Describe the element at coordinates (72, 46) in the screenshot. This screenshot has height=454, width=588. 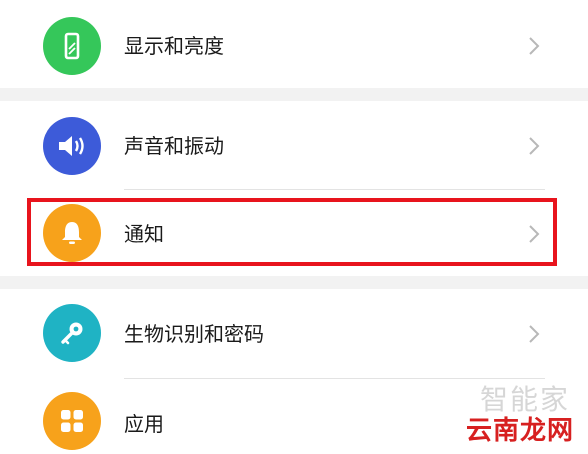
I see `phone-display-icon` at that location.